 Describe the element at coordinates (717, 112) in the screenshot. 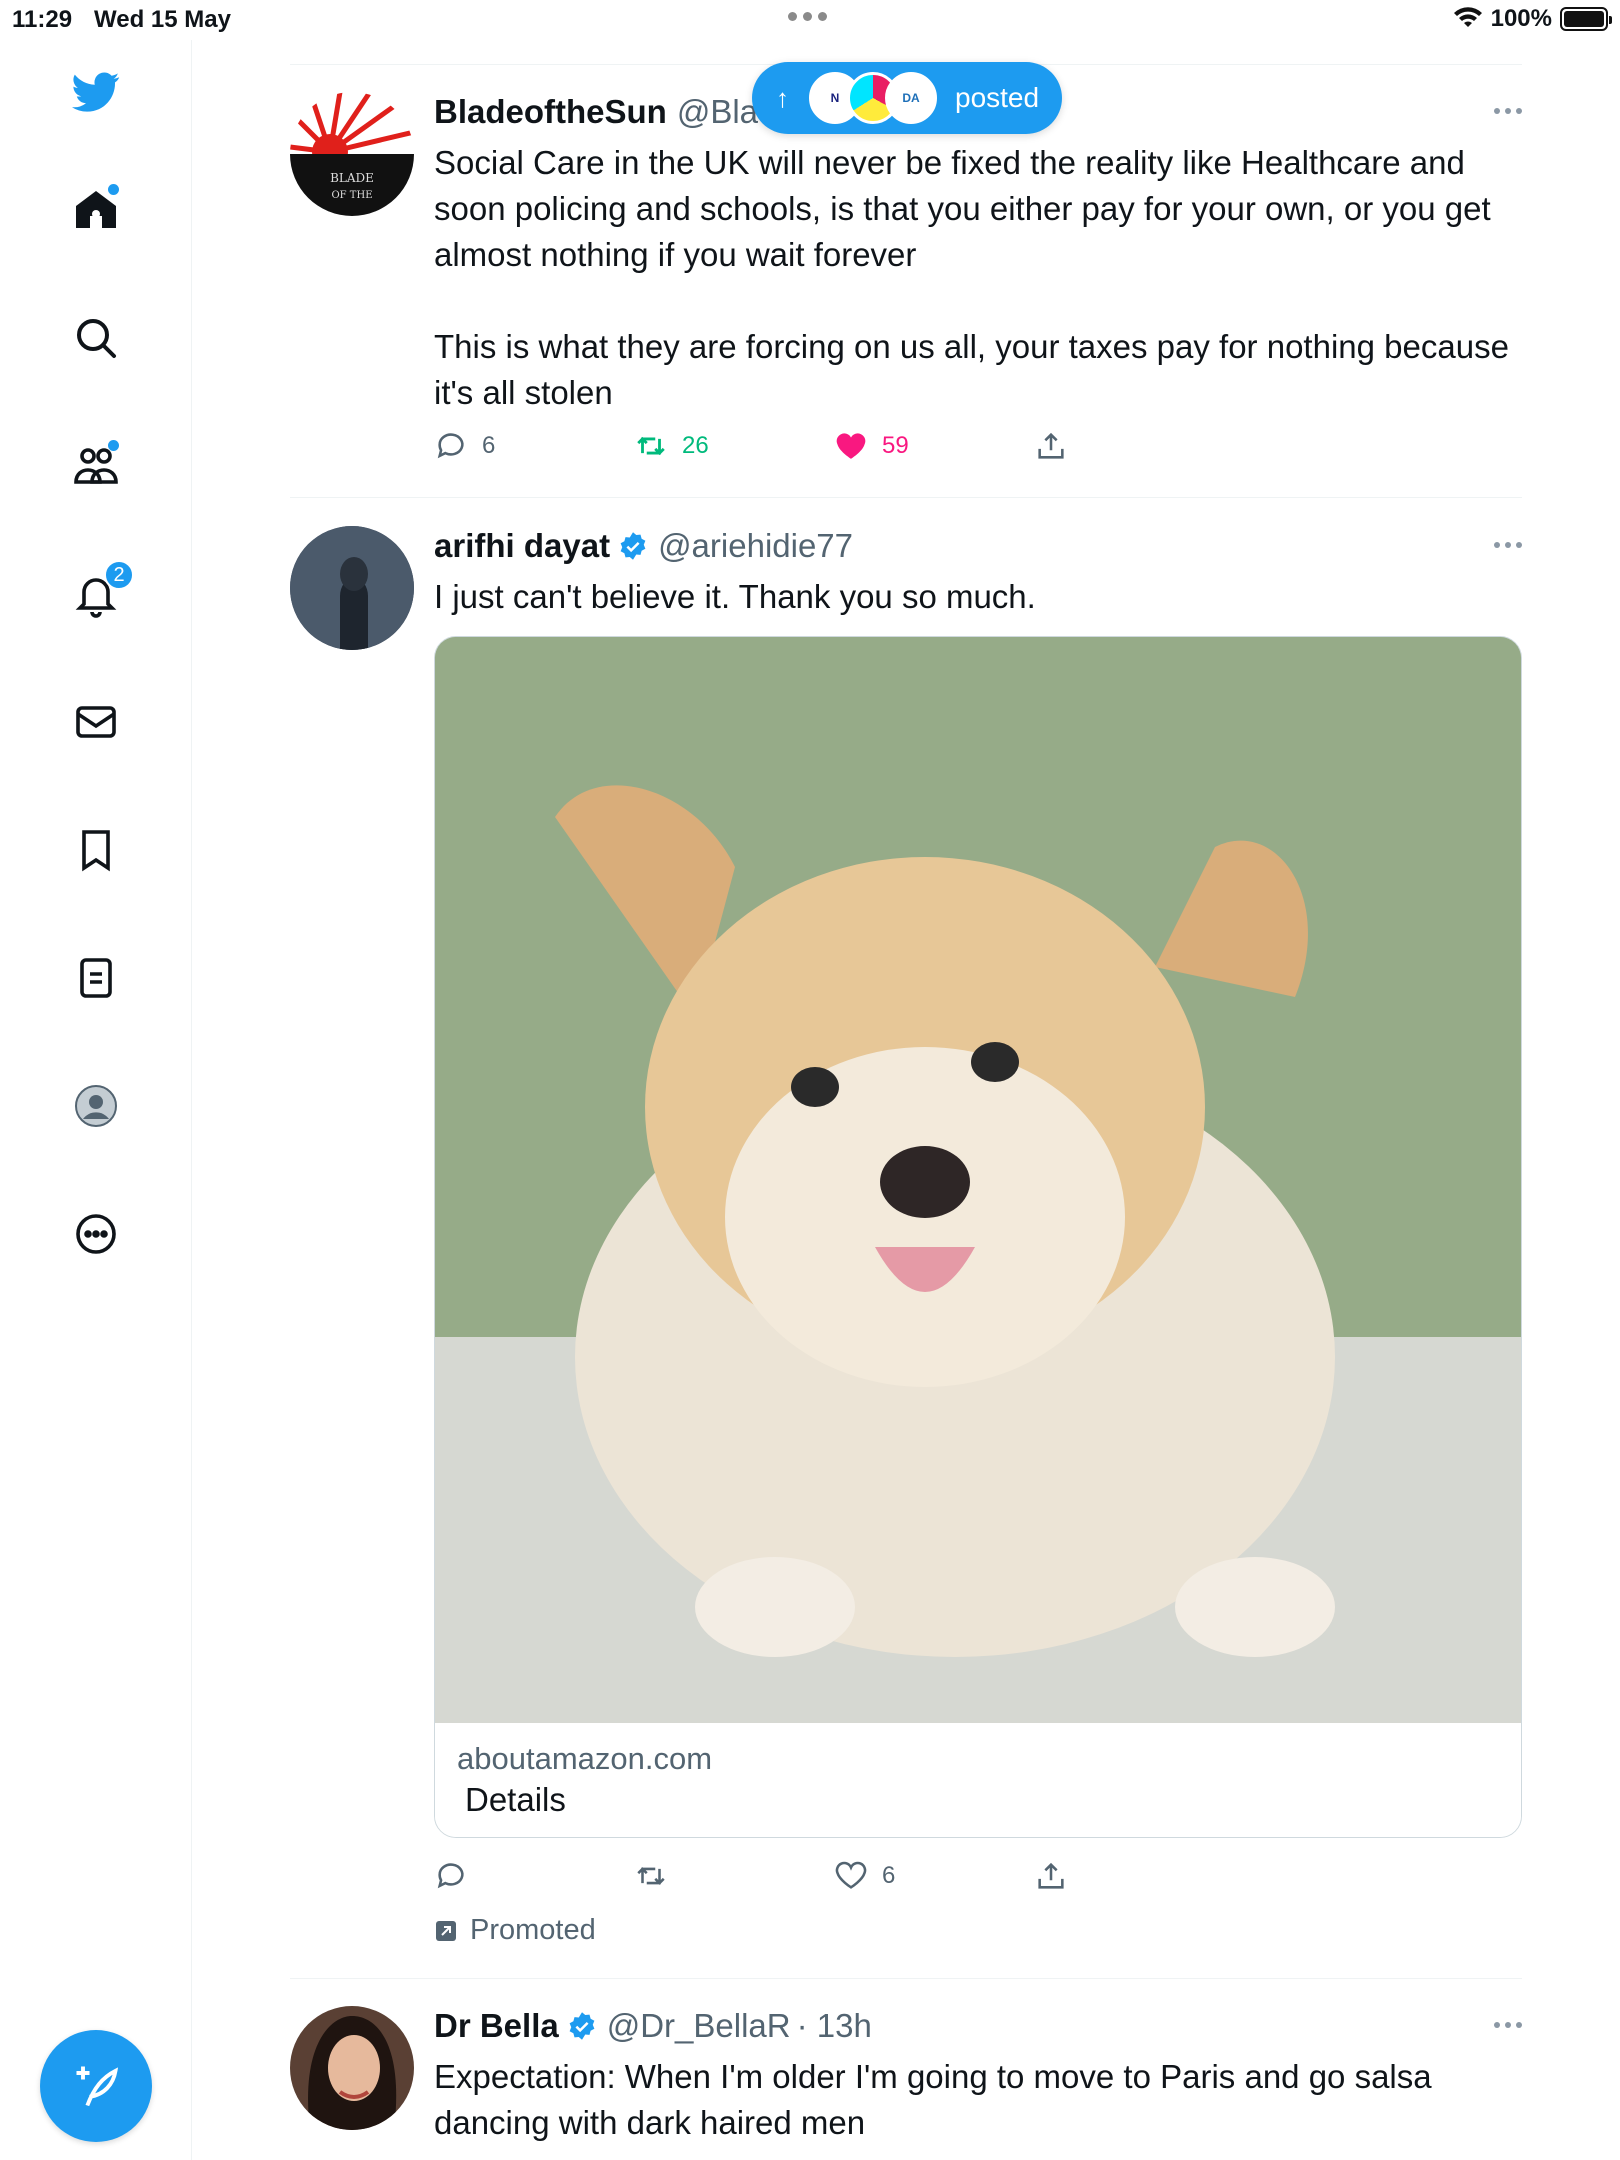

I see `tweet-author-handle: @Bla` at that location.